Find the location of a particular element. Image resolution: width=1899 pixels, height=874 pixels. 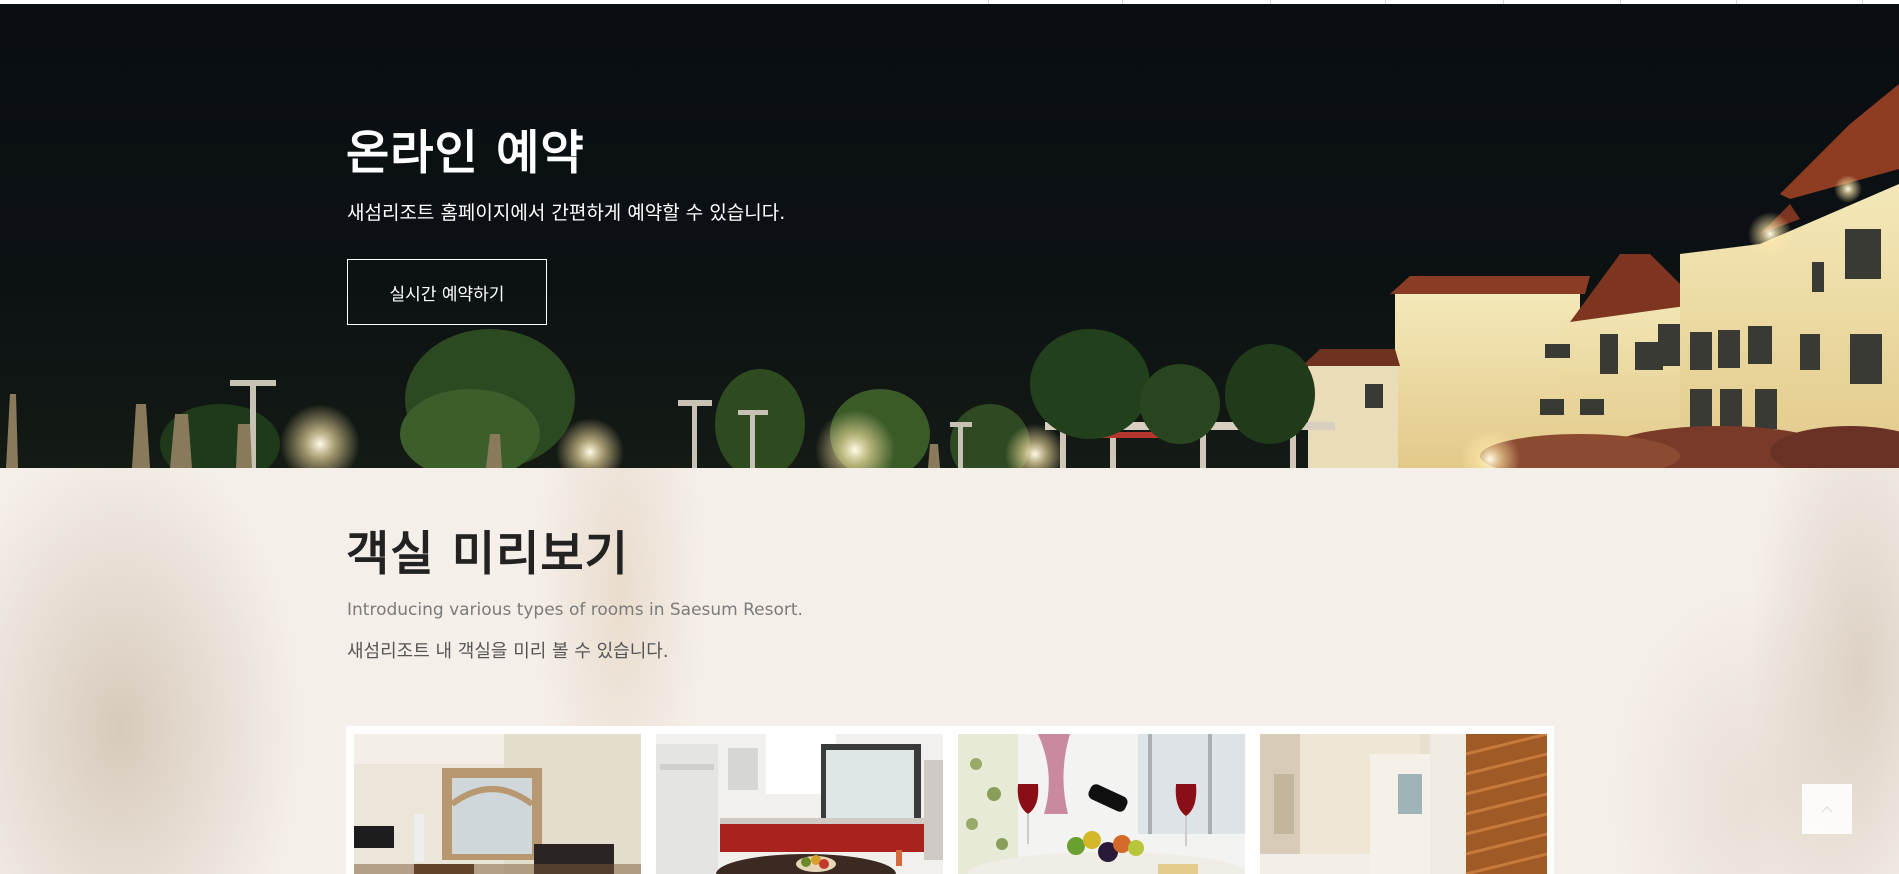

wine-table-photo is located at coordinates (1101, 804).